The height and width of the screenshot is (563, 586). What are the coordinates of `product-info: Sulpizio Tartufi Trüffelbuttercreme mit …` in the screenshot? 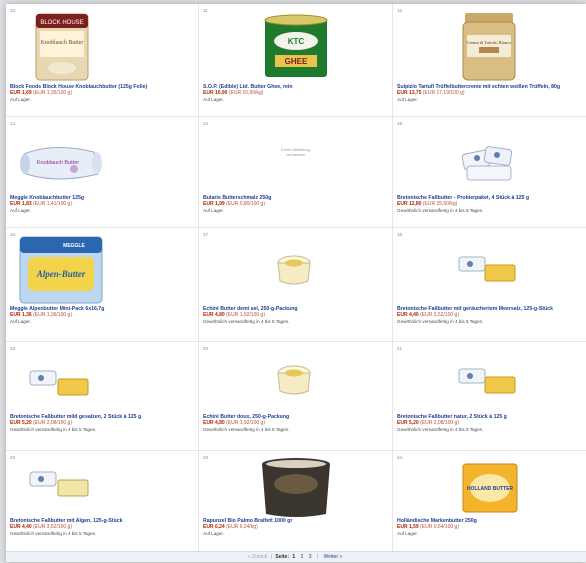 It's located at (489, 93).